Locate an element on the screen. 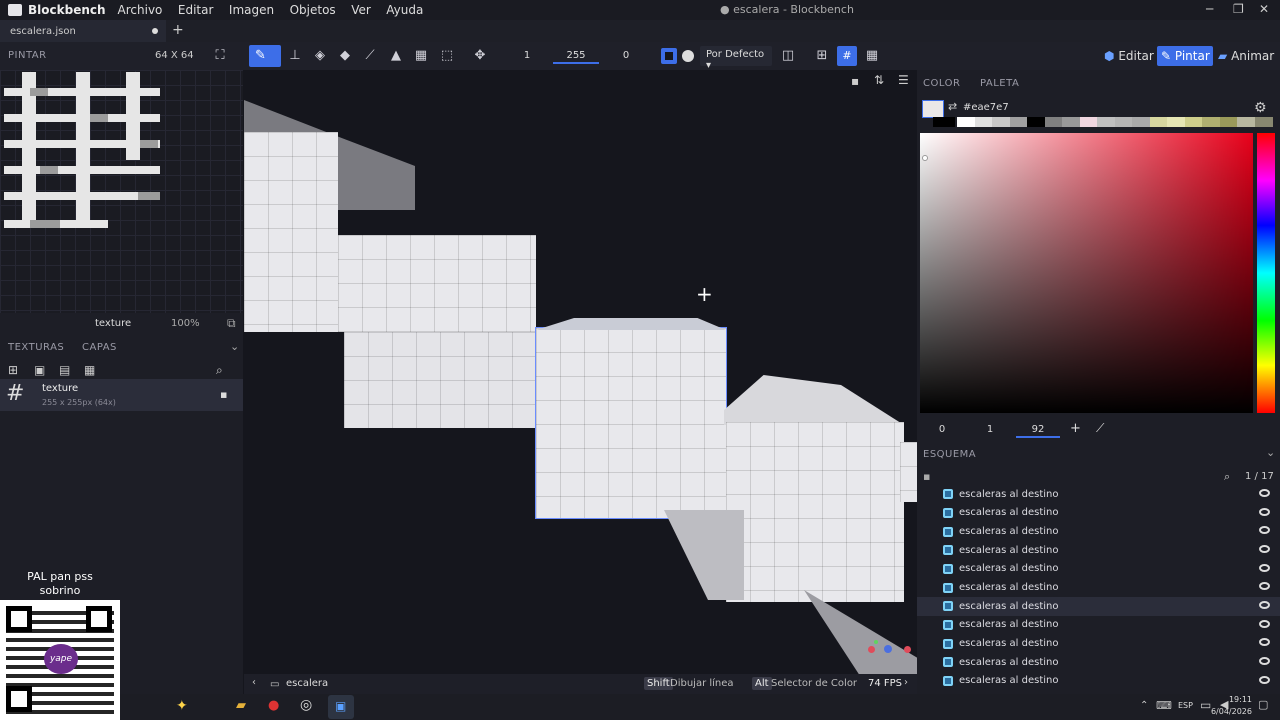 The height and width of the screenshot is (720, 1280). menu-editar: Editar is located at coordinates (196, 10).